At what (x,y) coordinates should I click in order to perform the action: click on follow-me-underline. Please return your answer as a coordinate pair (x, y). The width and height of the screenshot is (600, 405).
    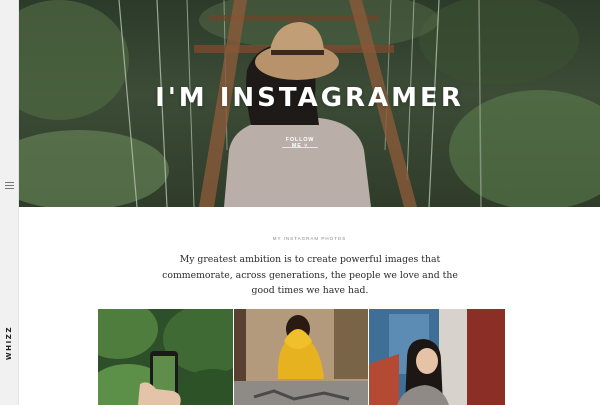
    Looking at the image, I should click on (300, 147).